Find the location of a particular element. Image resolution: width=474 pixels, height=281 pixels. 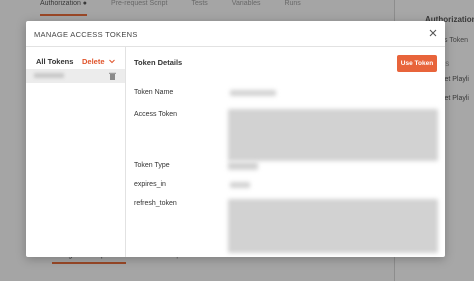

token-name-value-redacted is located at coordinates (253, 93).